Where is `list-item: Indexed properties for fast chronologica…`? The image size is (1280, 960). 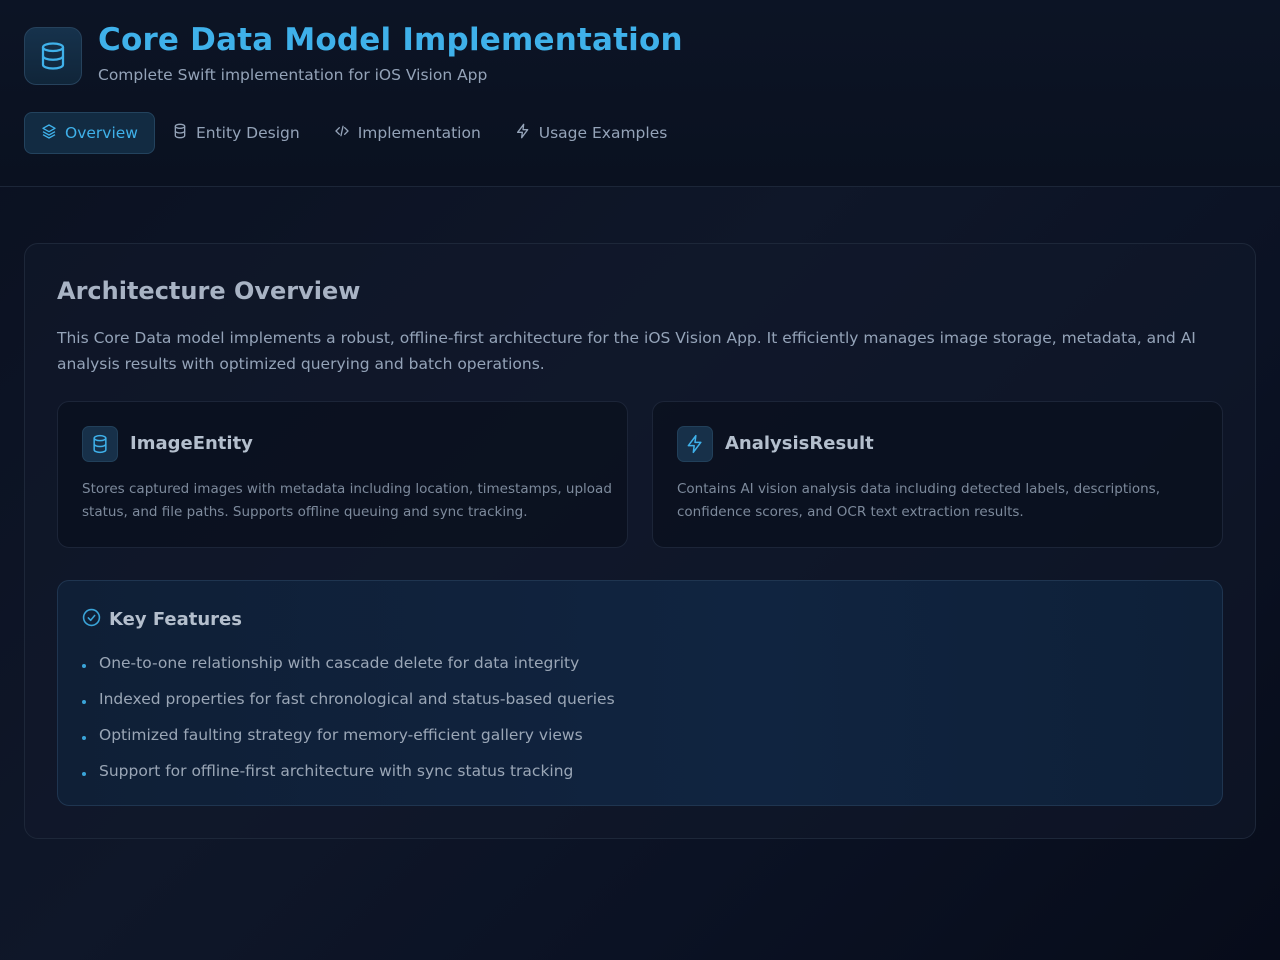 list-item: Indexed properties for fast chronologica… is located at coordinates (348, 699).